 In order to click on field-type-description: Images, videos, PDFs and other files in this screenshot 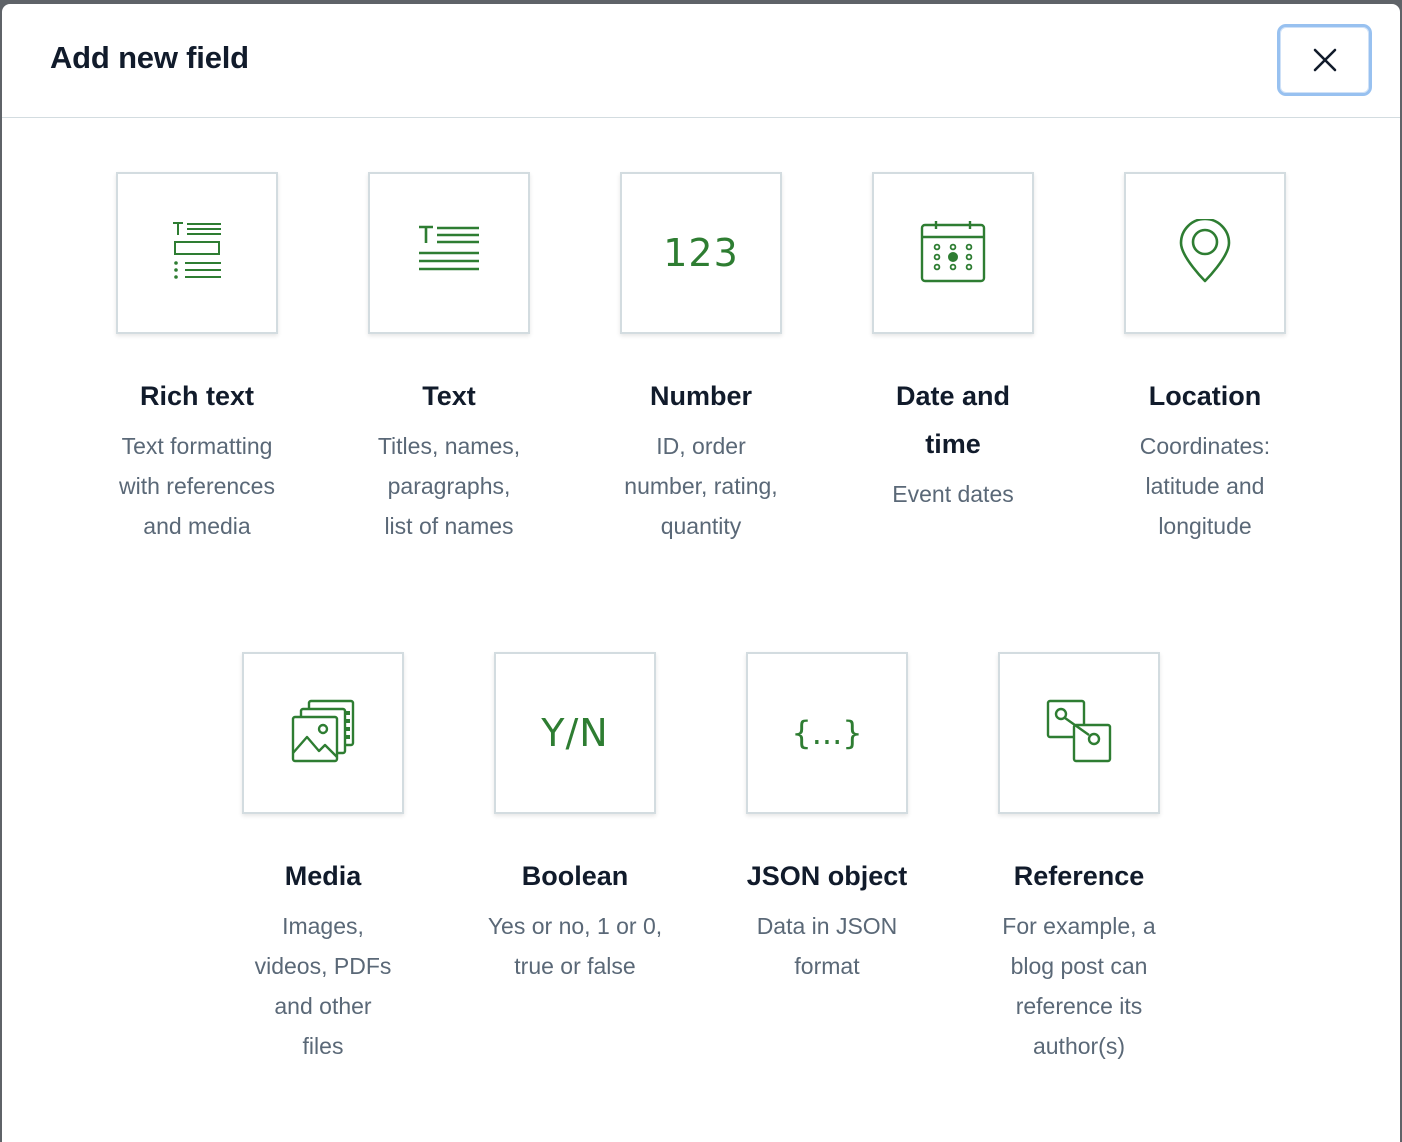, I will do `click(323, 986)`.